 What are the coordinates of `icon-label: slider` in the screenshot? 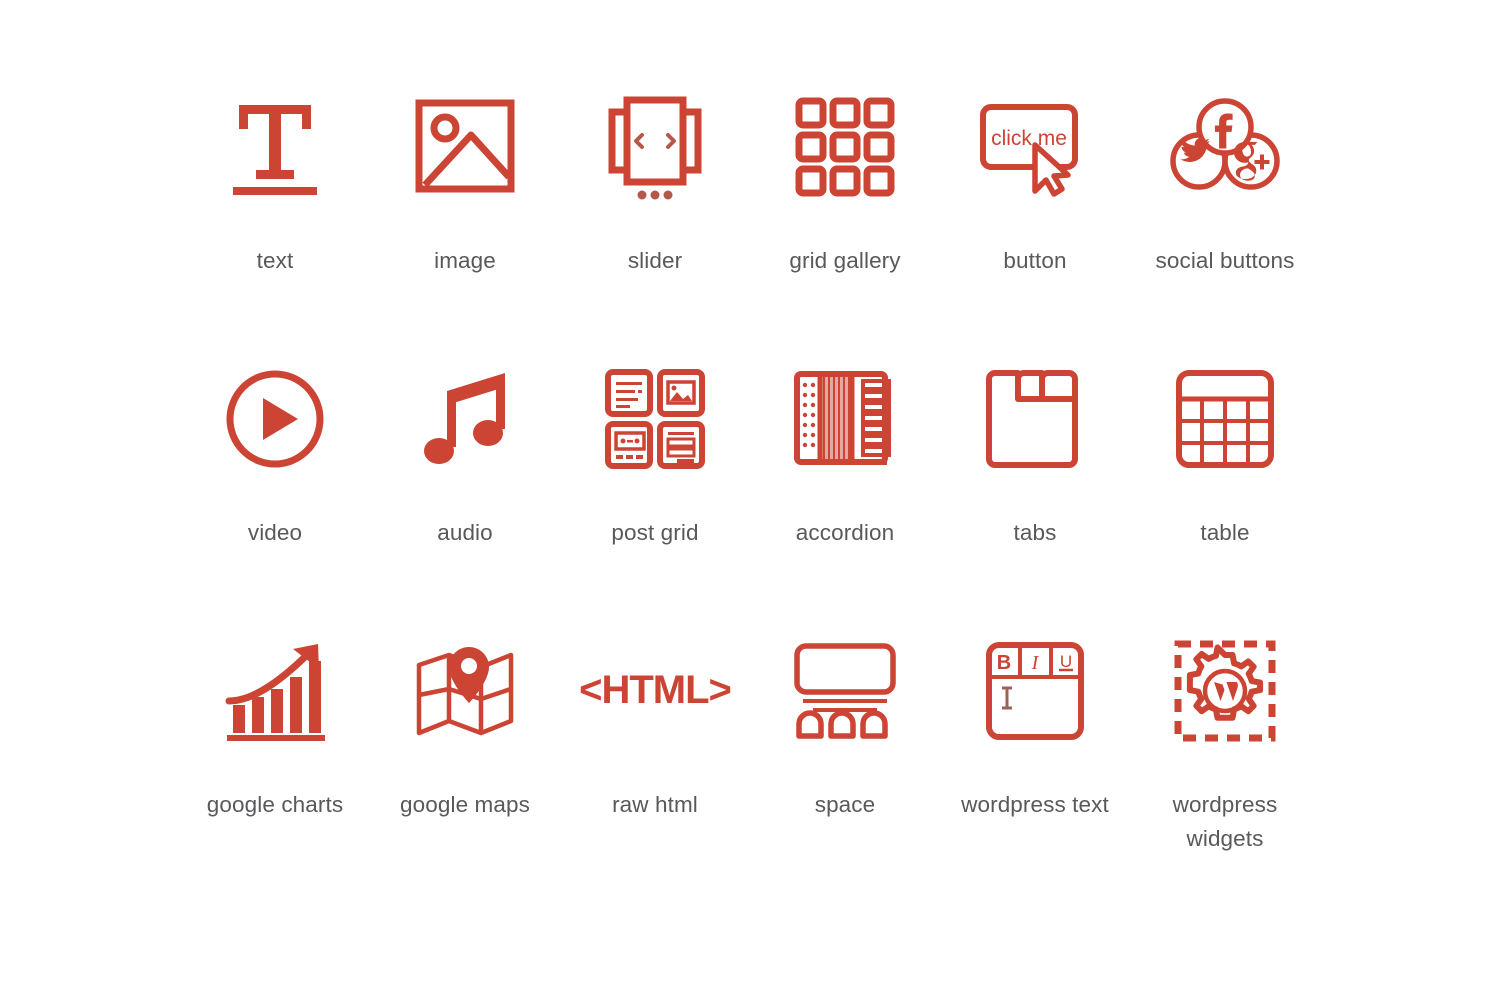 It's located at (655, 260).